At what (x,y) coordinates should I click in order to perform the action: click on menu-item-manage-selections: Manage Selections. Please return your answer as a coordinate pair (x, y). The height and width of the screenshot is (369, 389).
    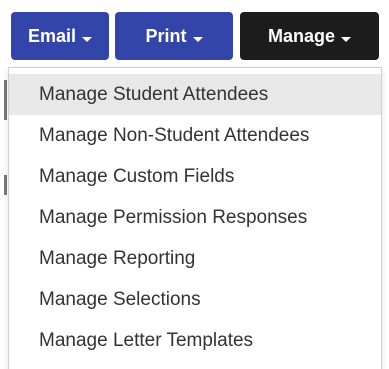
    Looking at the image, I should click on (195, 299).